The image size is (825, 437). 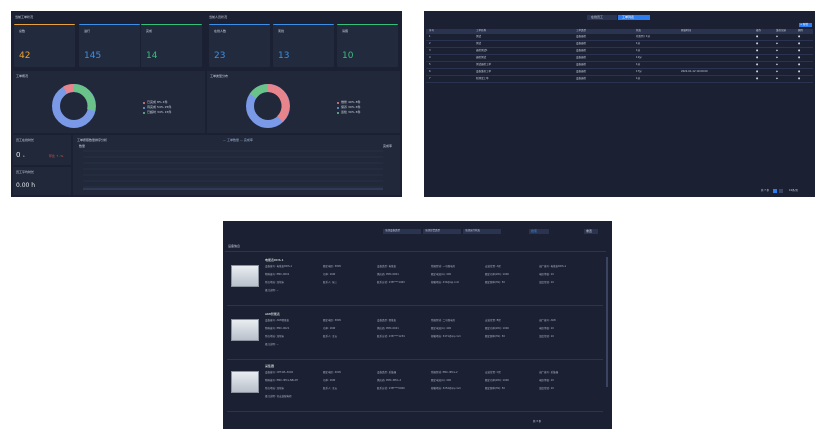 What do you see at coordinates (546, 388) in the screenshot?
I see `device-field: 温度传感: 10` at bounding box center [546, 388].